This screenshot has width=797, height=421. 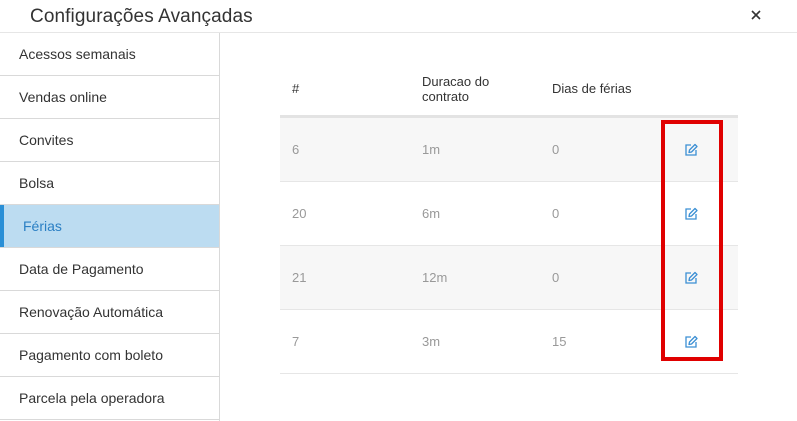 I want to click on sidebar-item-parcela-pela-operadora: Parcela pela operadora, so click(x=109, y=398).